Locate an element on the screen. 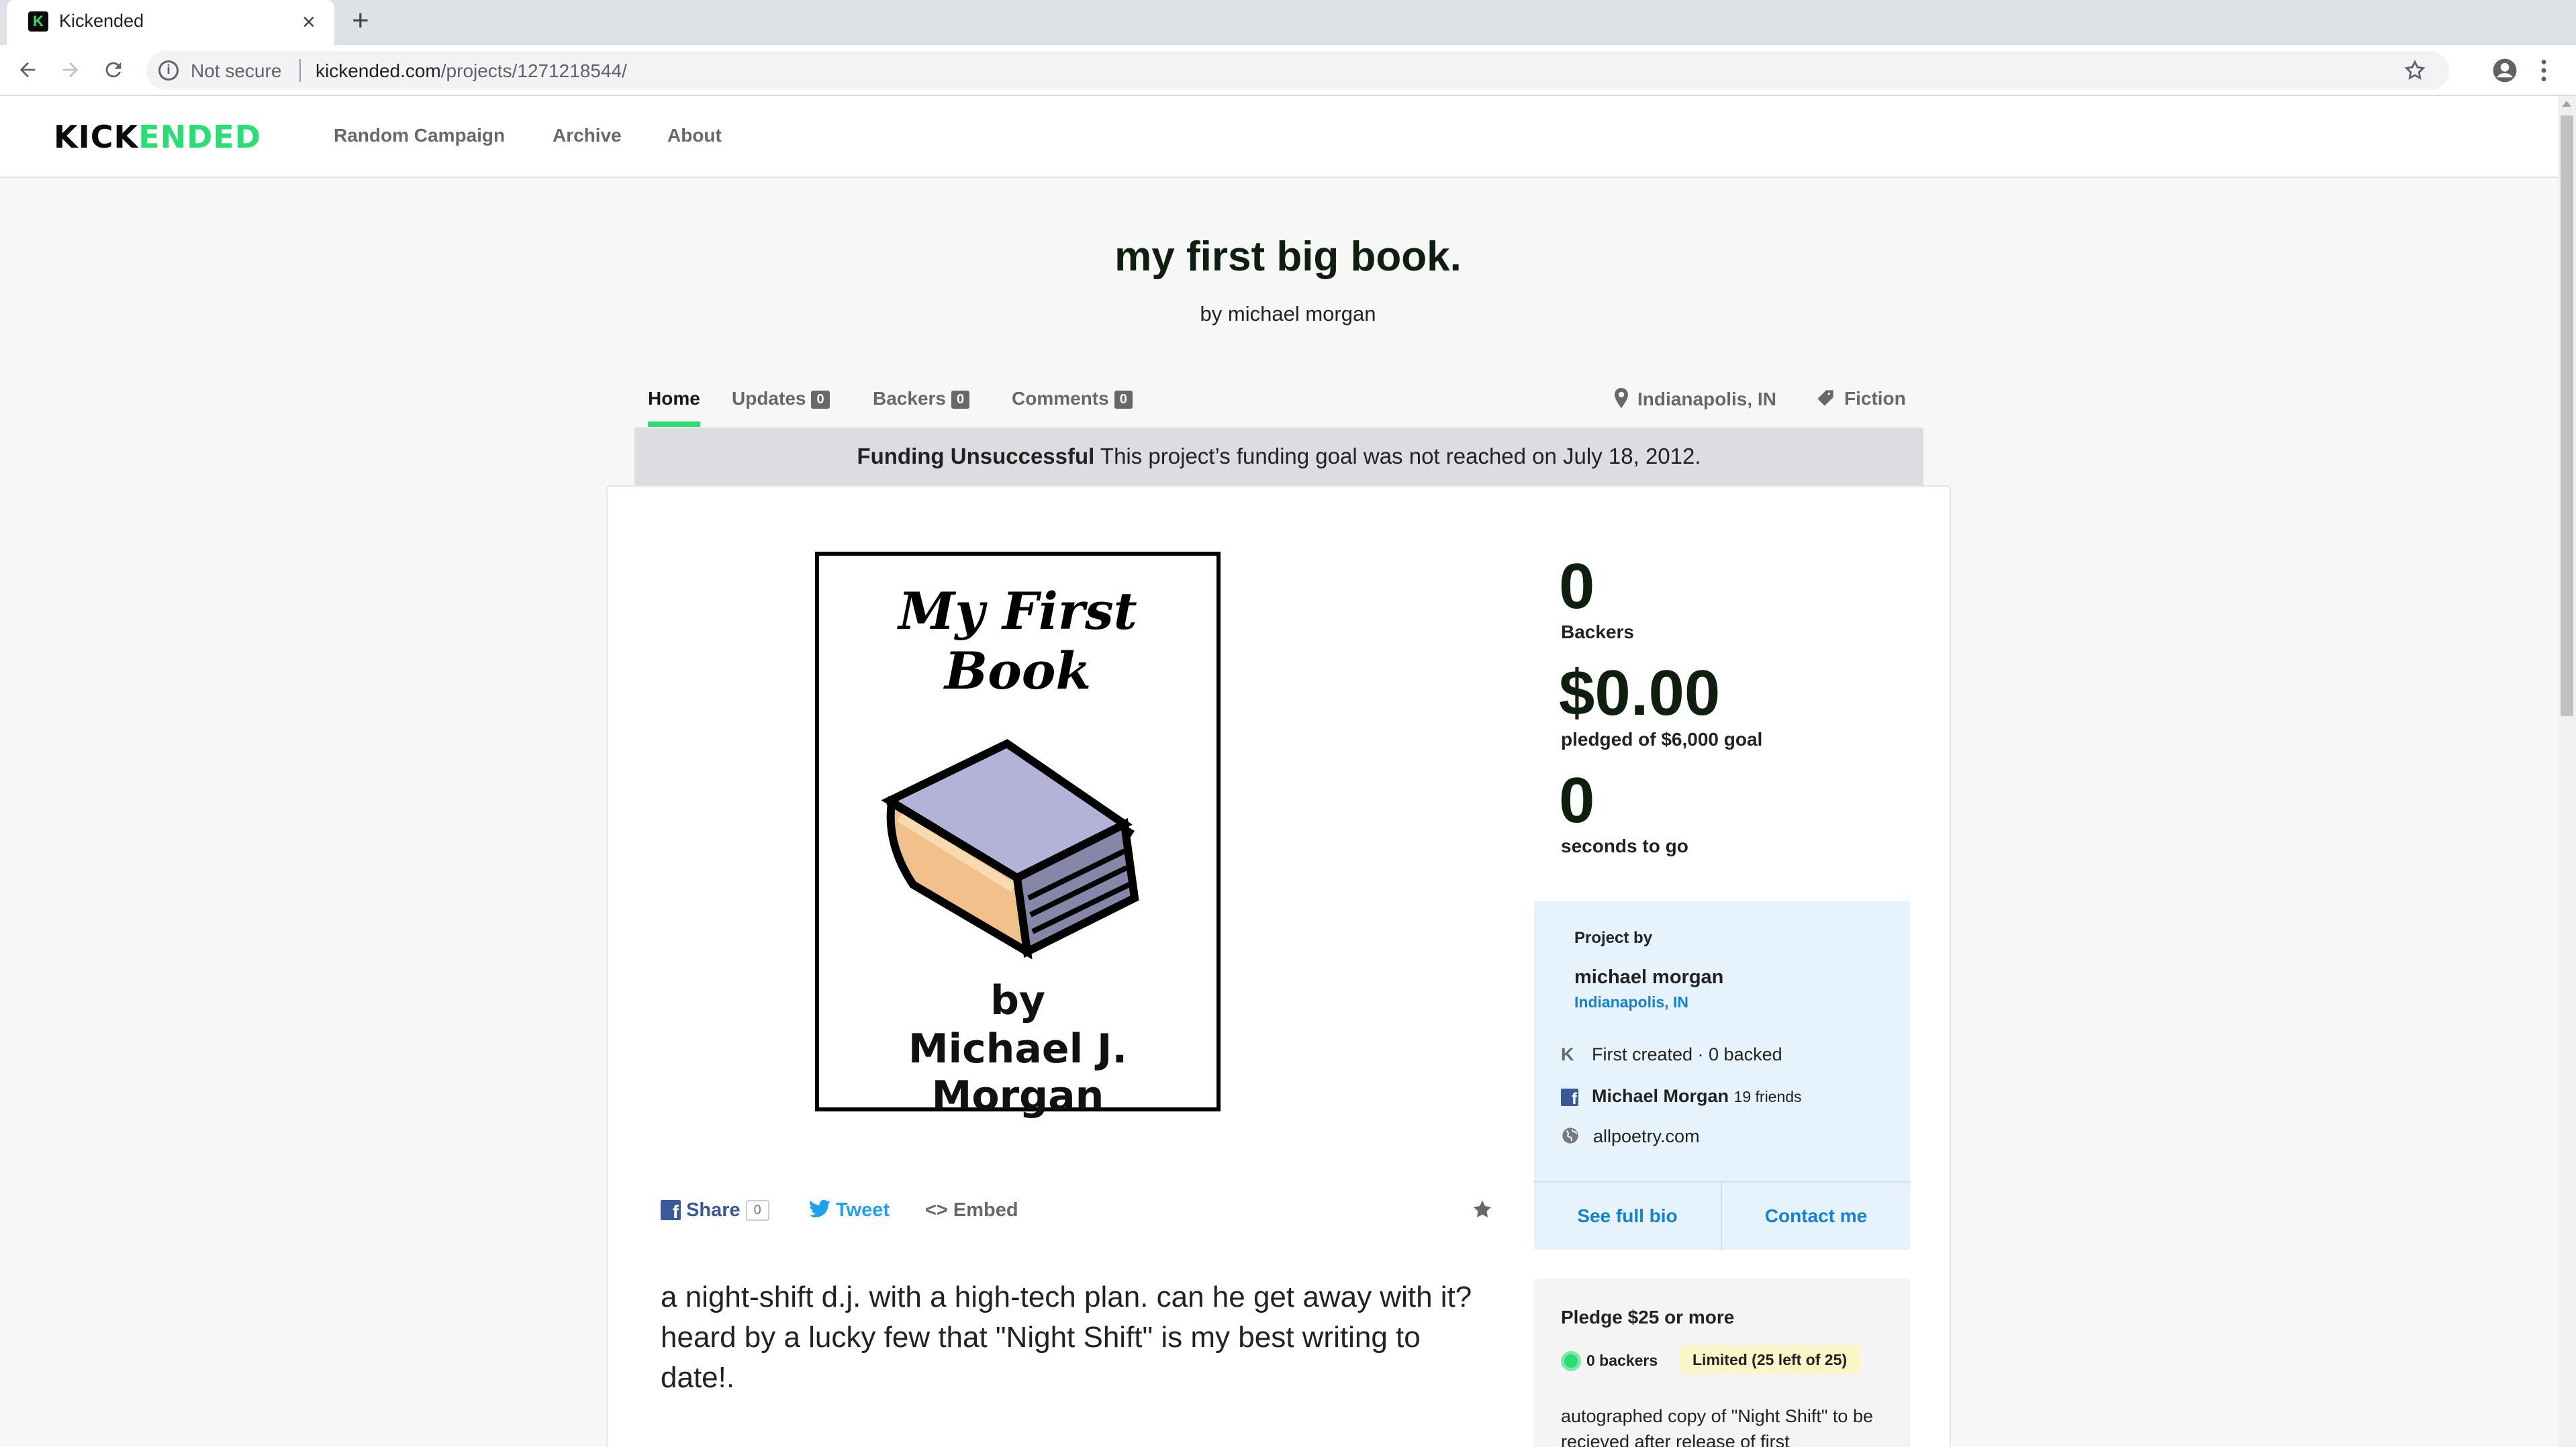 This screenshot has height=1447, width=2576. project-byline: by michael morgan is located at coordinates (1288, 314).